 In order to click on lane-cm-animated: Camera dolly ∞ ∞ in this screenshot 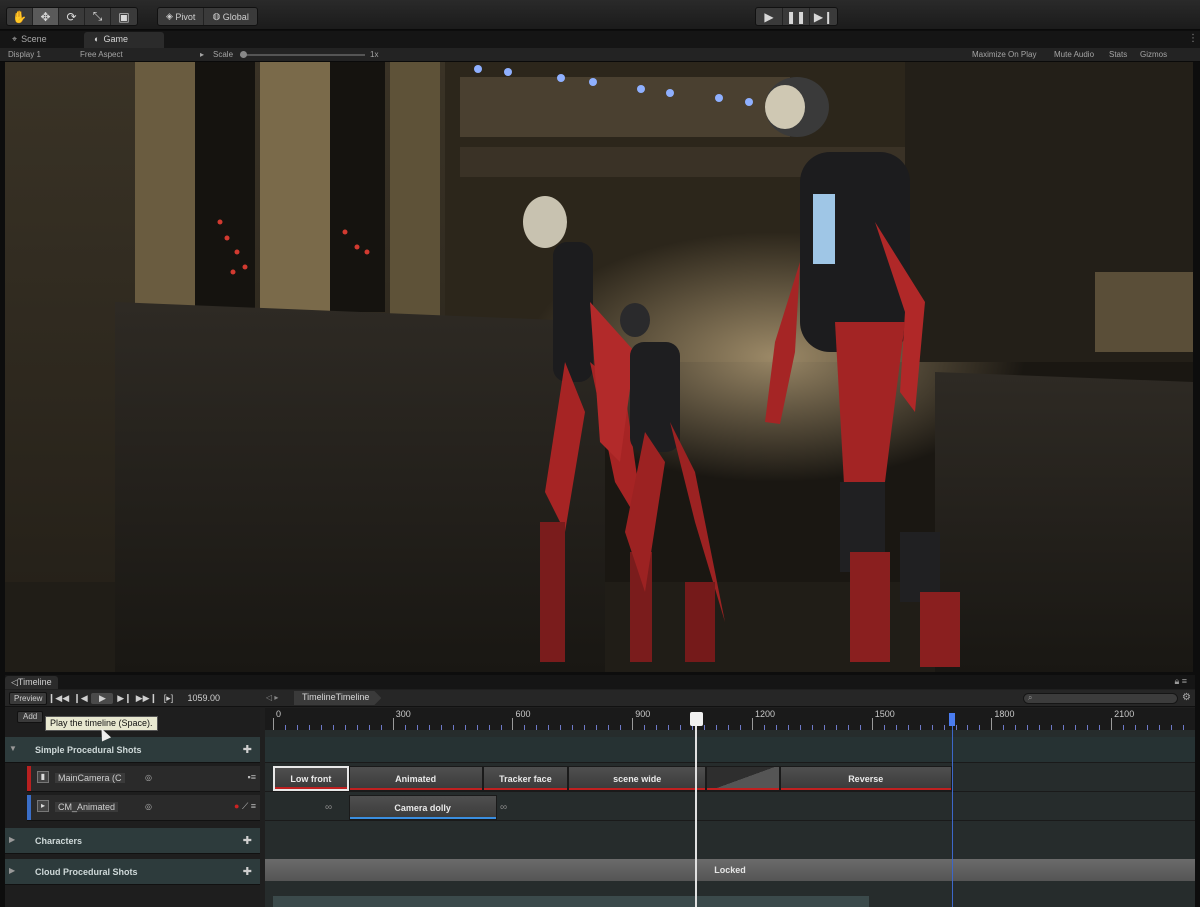, I will do `click(730, 808)`.